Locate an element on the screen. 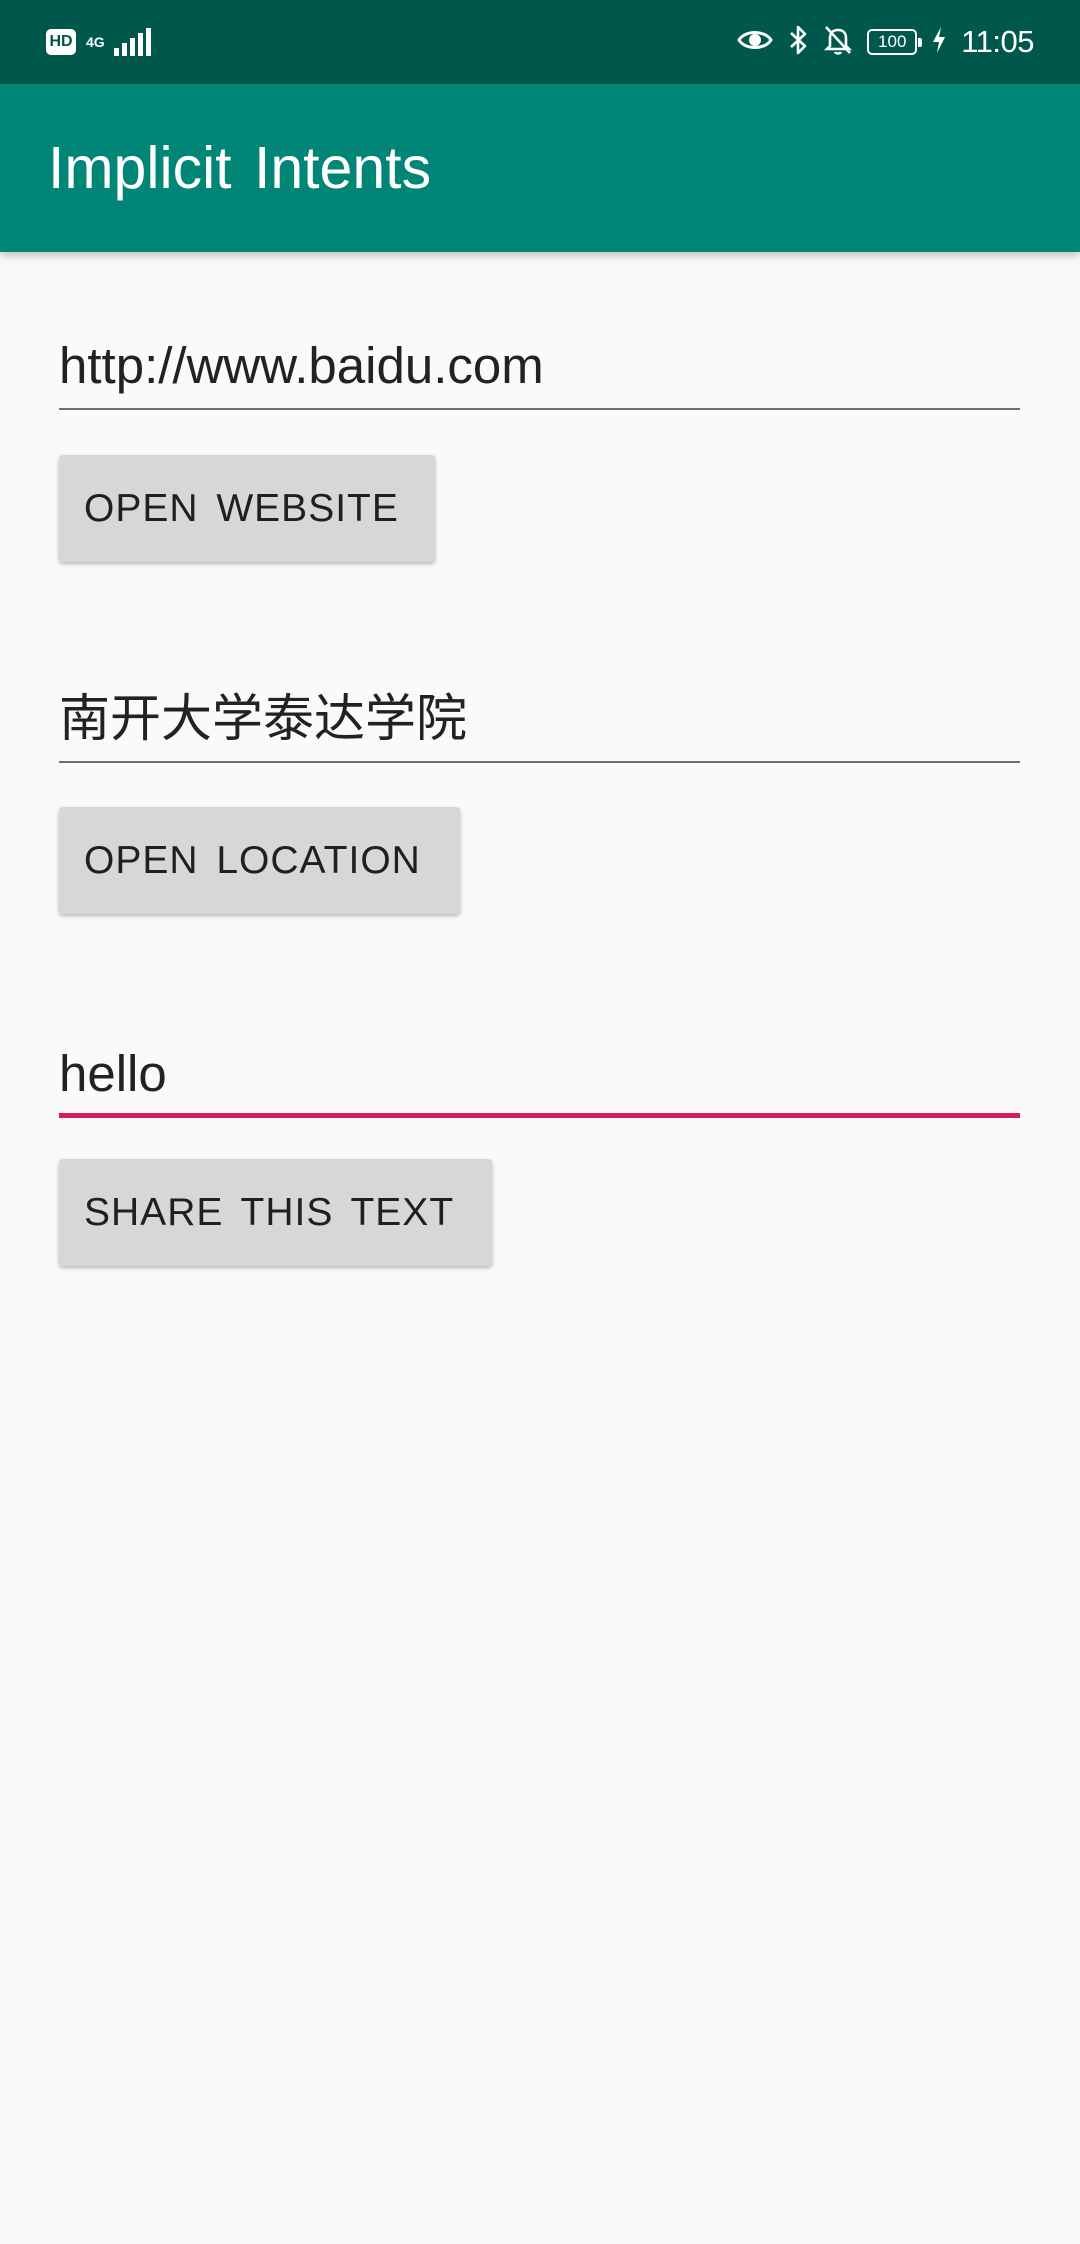 This screenshot has height=2244, width=1080. network-type-label: 4G is located at coordinates (95, 42).